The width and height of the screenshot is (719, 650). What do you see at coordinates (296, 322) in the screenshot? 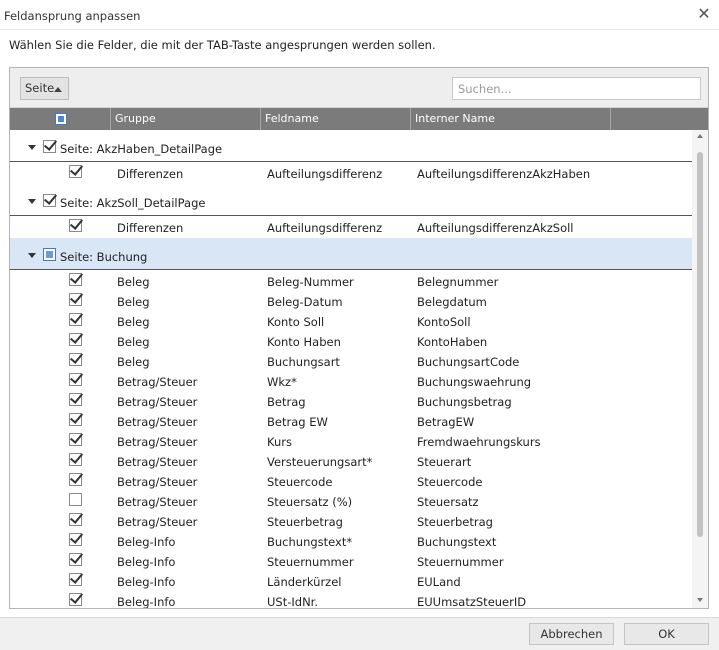
I see `cell-feldname: Konto Soll` at bounding box center [296, 322].